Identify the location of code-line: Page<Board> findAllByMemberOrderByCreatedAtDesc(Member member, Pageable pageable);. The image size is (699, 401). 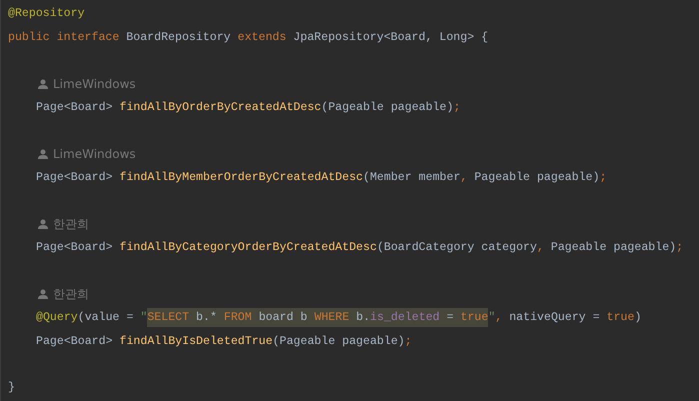
(321, 177).